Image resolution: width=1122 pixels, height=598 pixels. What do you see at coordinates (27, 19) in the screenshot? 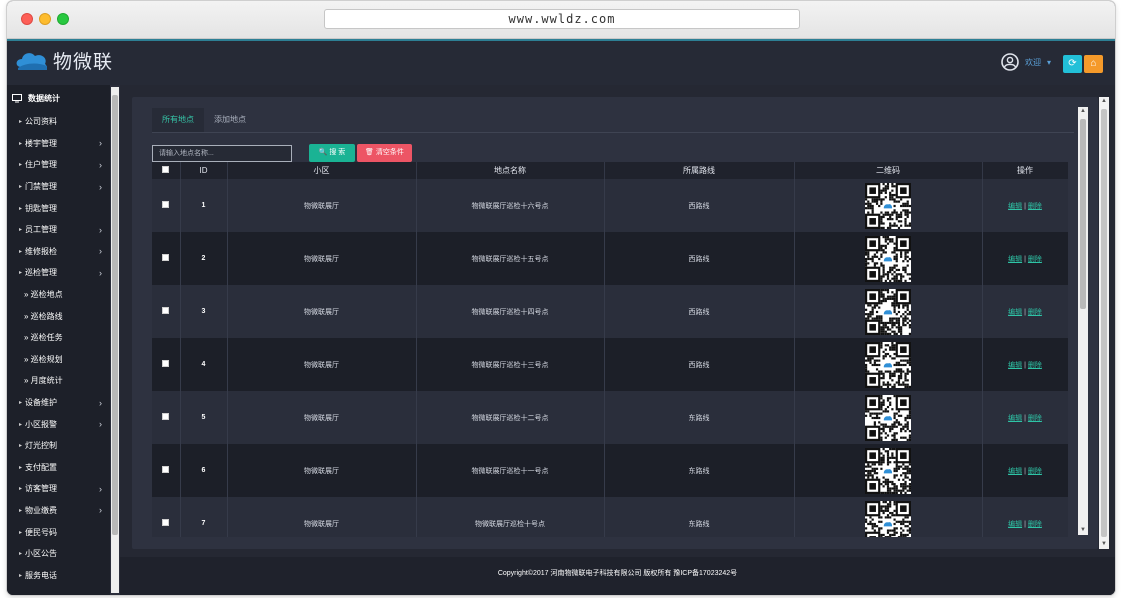
I see `close-window-button` at bounding box center [27, 19].